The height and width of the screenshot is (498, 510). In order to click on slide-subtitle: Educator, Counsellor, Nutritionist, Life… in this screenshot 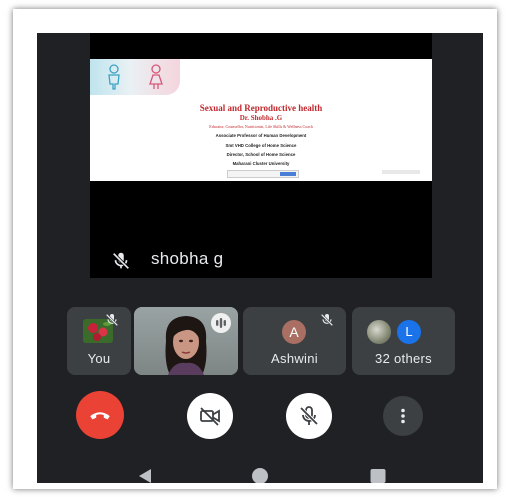, I will do `click(261, 126)`.